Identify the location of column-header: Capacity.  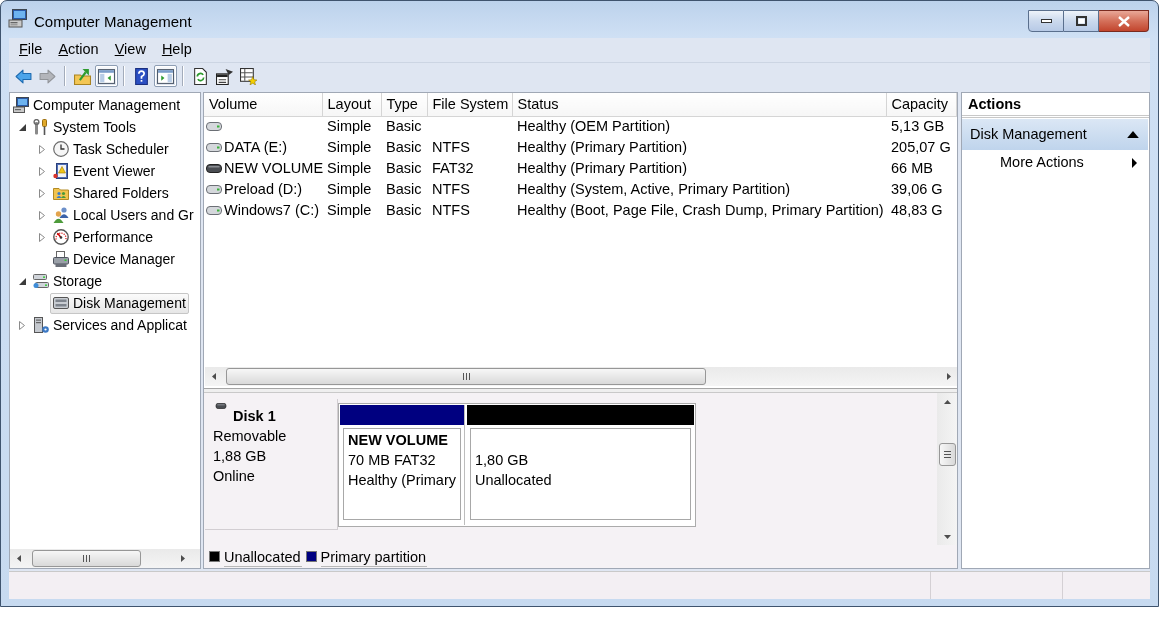
(921, 104).